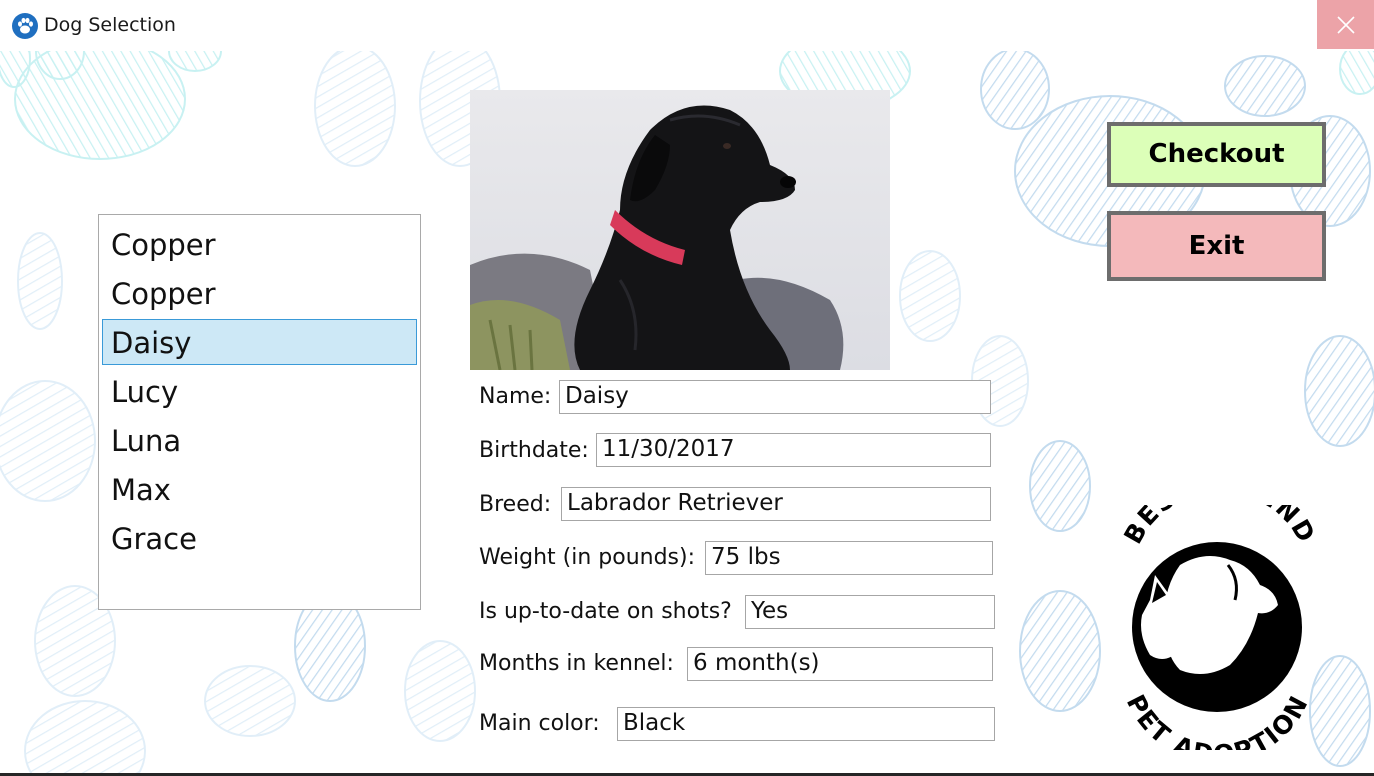 This screenshot has width=1374, height=776. I want to click on best-friend-pet-adoption-logo: BEST FRIEND PET ADOPTION, so click(1219, 627).